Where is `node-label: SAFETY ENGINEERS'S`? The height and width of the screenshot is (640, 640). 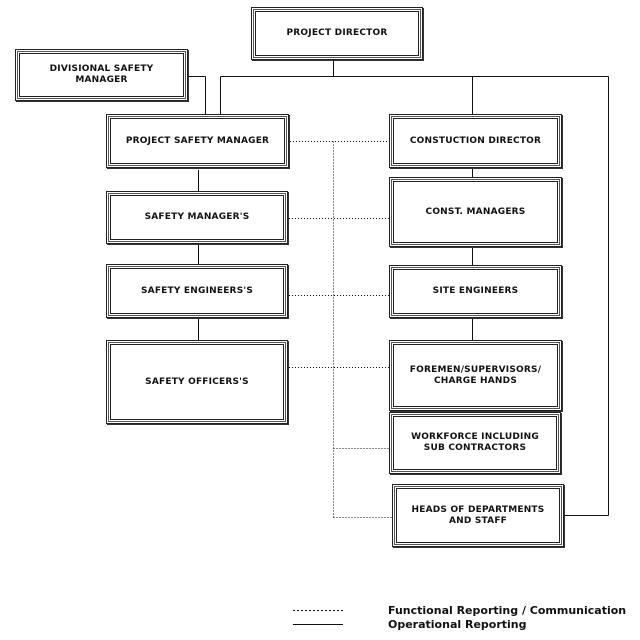 node-label: SAFETY ENGINEERS'S is located at coordinates (197, 290).